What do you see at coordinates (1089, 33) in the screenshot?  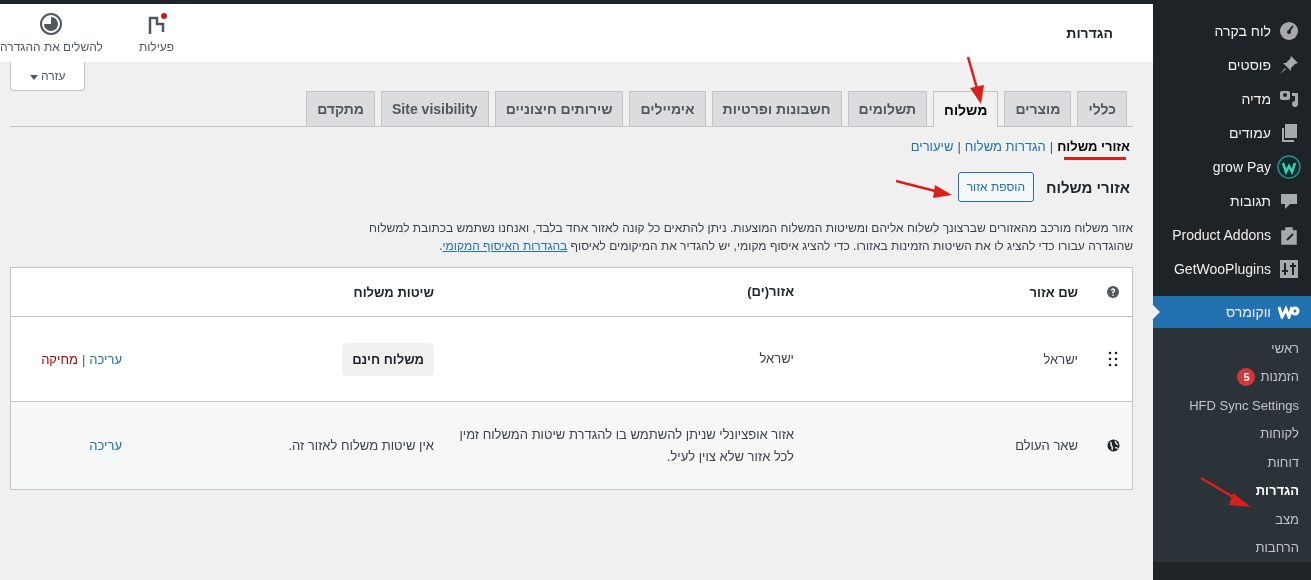 I see `page-title: הגדרות` at bounding box center [1089, 33].